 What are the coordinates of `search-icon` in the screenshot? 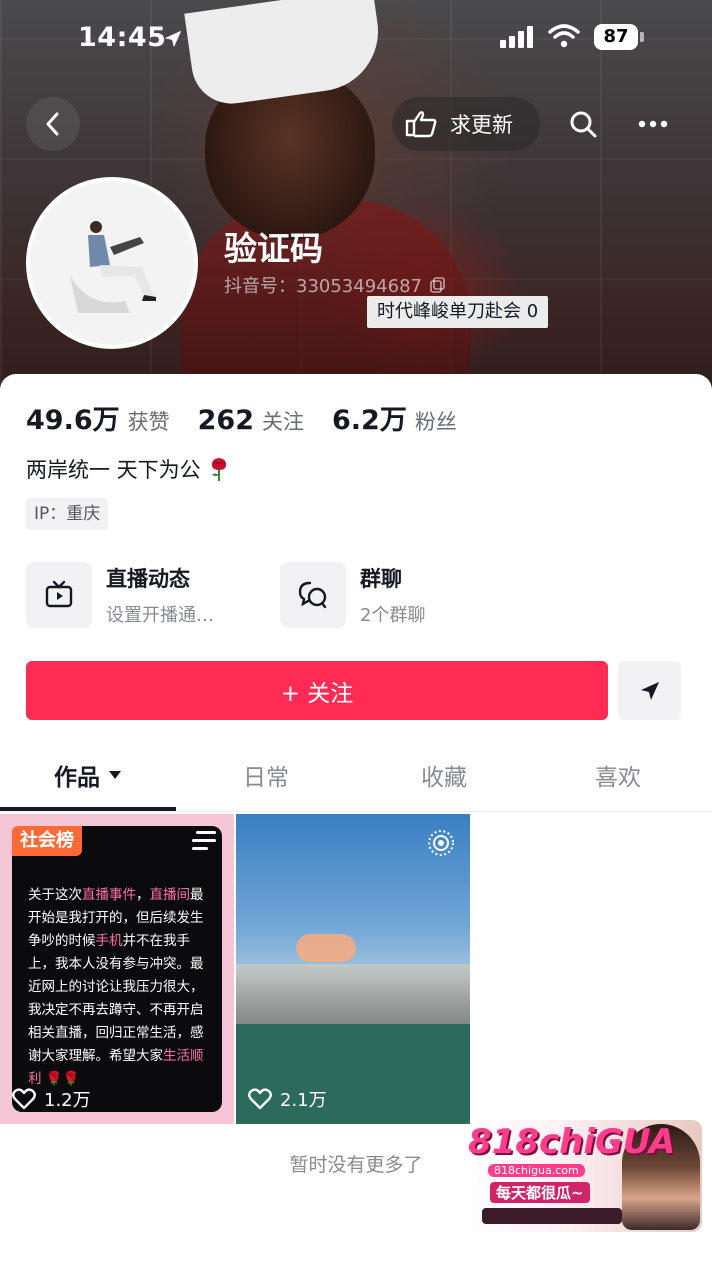 It's located at (583, 124).